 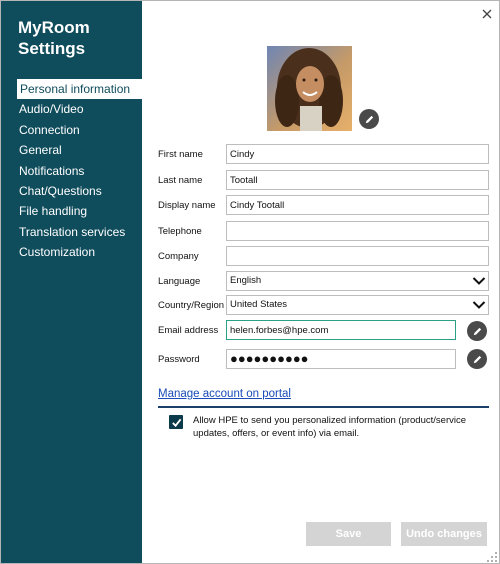 What do you see at coordinates (357, 256) in the screenshot?
I see `company-field` at bounding box center [357, 256].